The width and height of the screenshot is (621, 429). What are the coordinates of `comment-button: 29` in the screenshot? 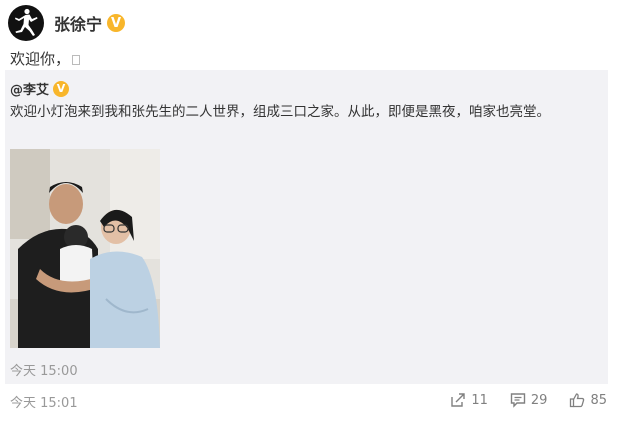 It's located at (529, 400).